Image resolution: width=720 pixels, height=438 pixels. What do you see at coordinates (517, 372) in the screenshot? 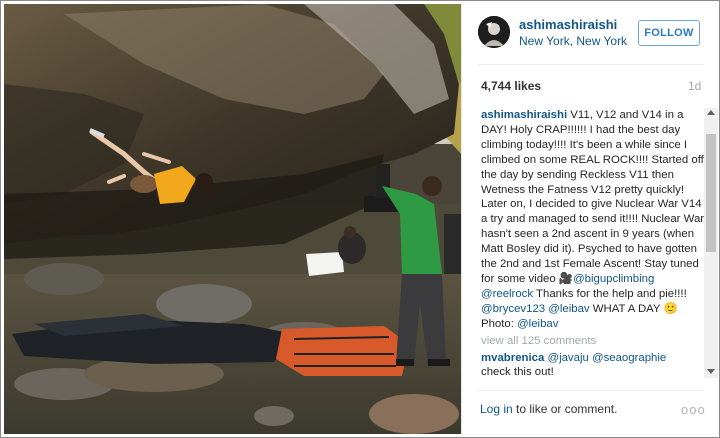
I see `comment-text: check this out!` at bounding box center [517, 372].